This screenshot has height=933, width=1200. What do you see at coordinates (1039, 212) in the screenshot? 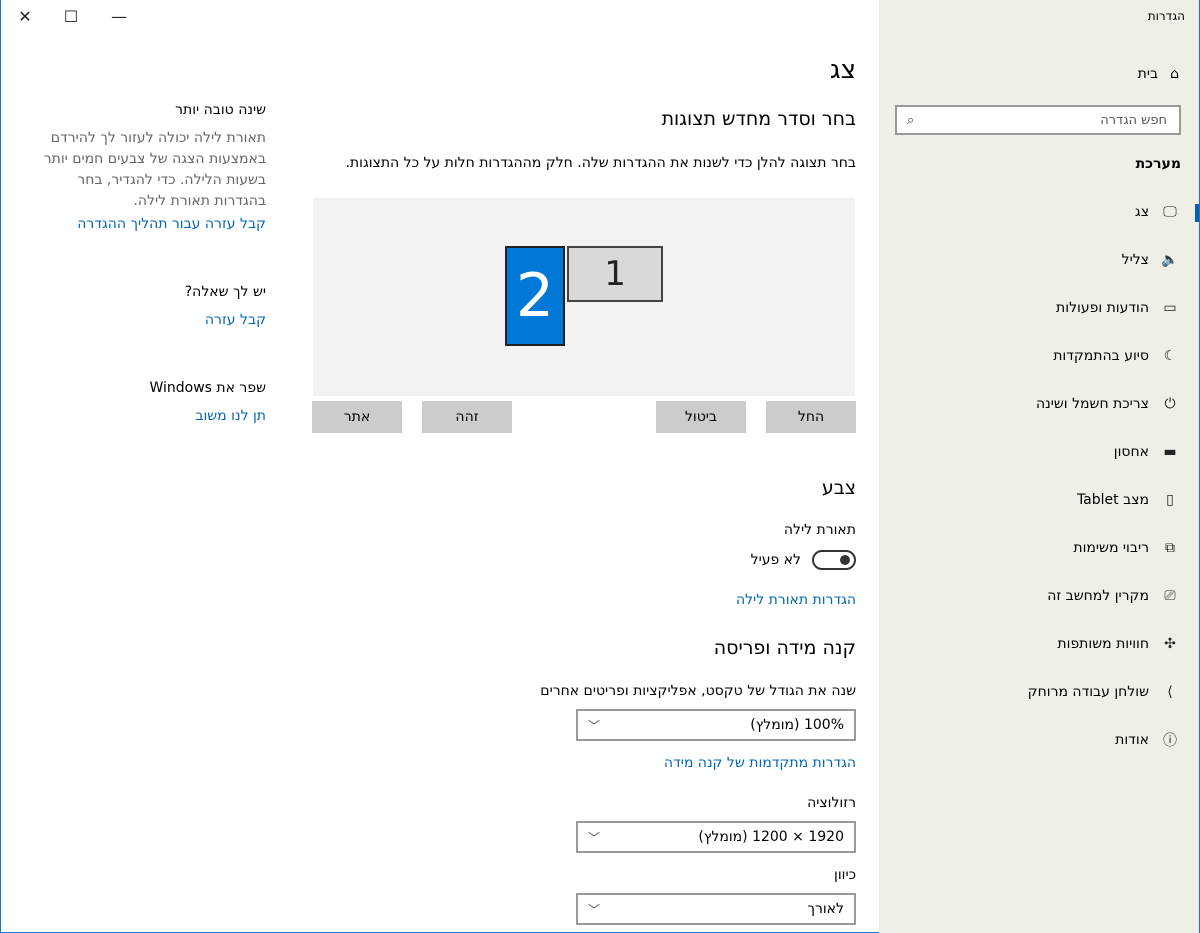
I see `sidebar-item-0: 🖵 צג` at bounding box center [1039, 212].